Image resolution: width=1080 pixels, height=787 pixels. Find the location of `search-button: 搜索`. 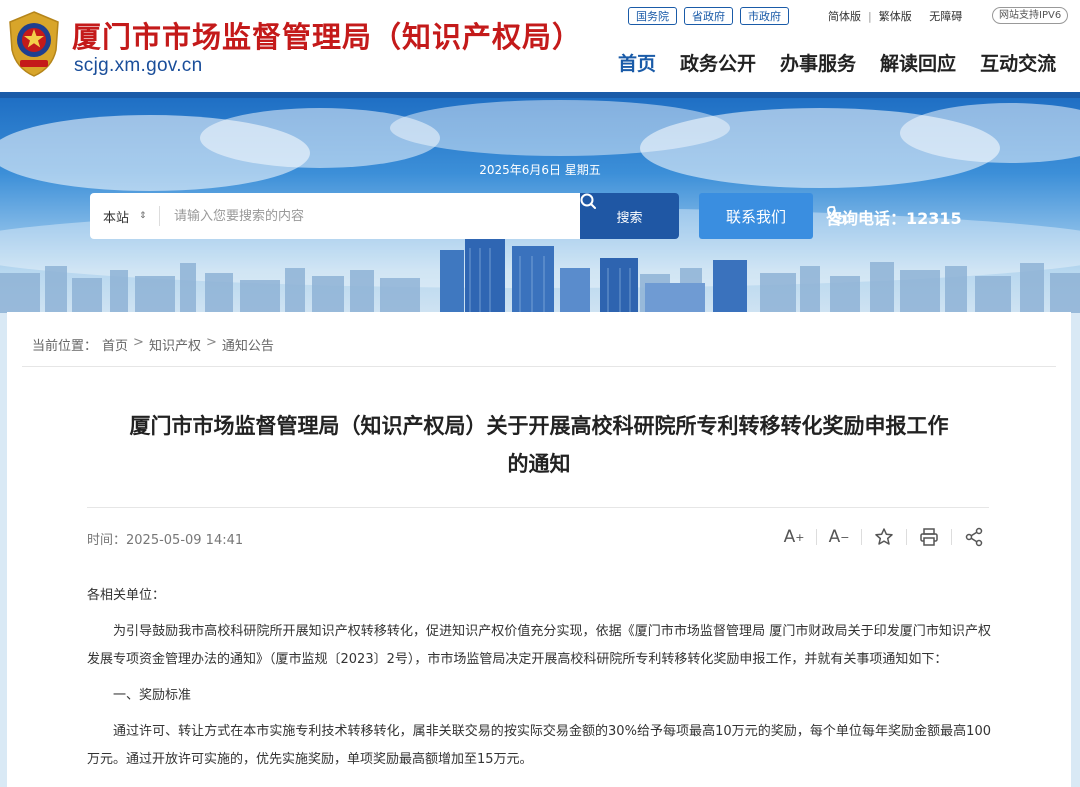

search-button: 搜索 is located at coordinates (629, 216).